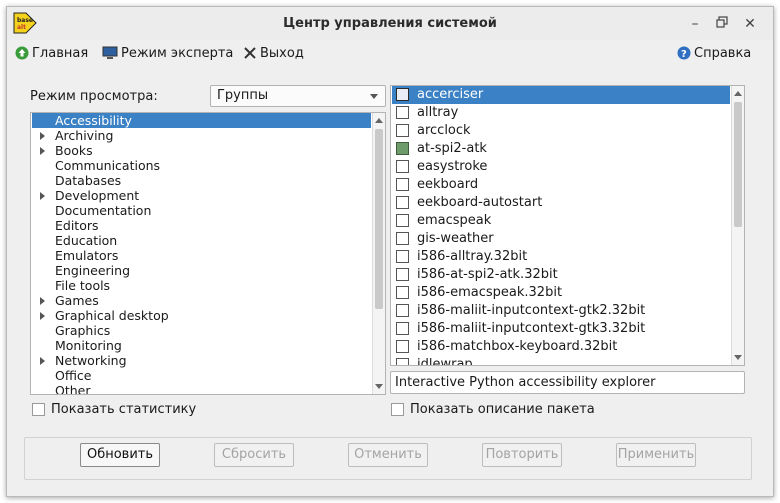 The width and height of the screenshot is (780, 503). I want to click on tree-item: Graphical desktop, so click(201, 315).